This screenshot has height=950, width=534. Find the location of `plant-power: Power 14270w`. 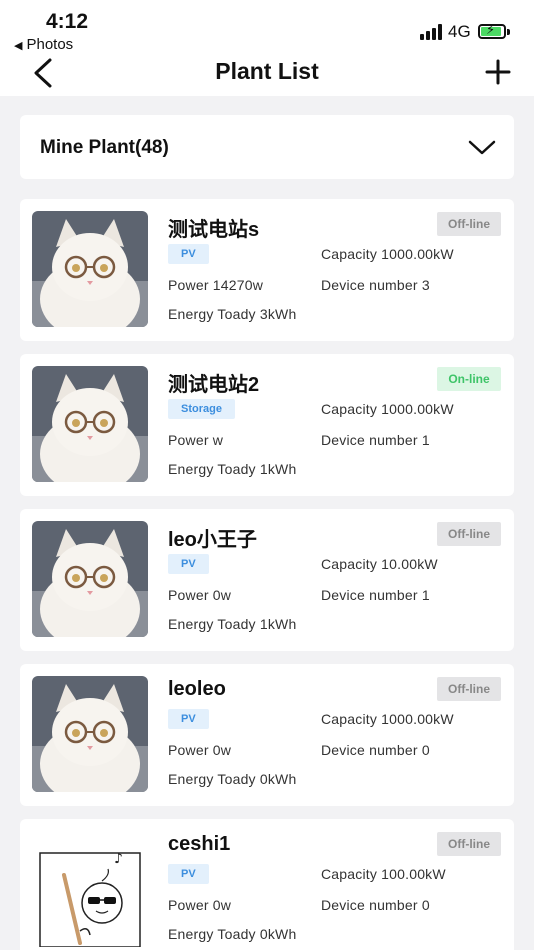

plant-power: Power 14270w is located at coordinates (216, 285).